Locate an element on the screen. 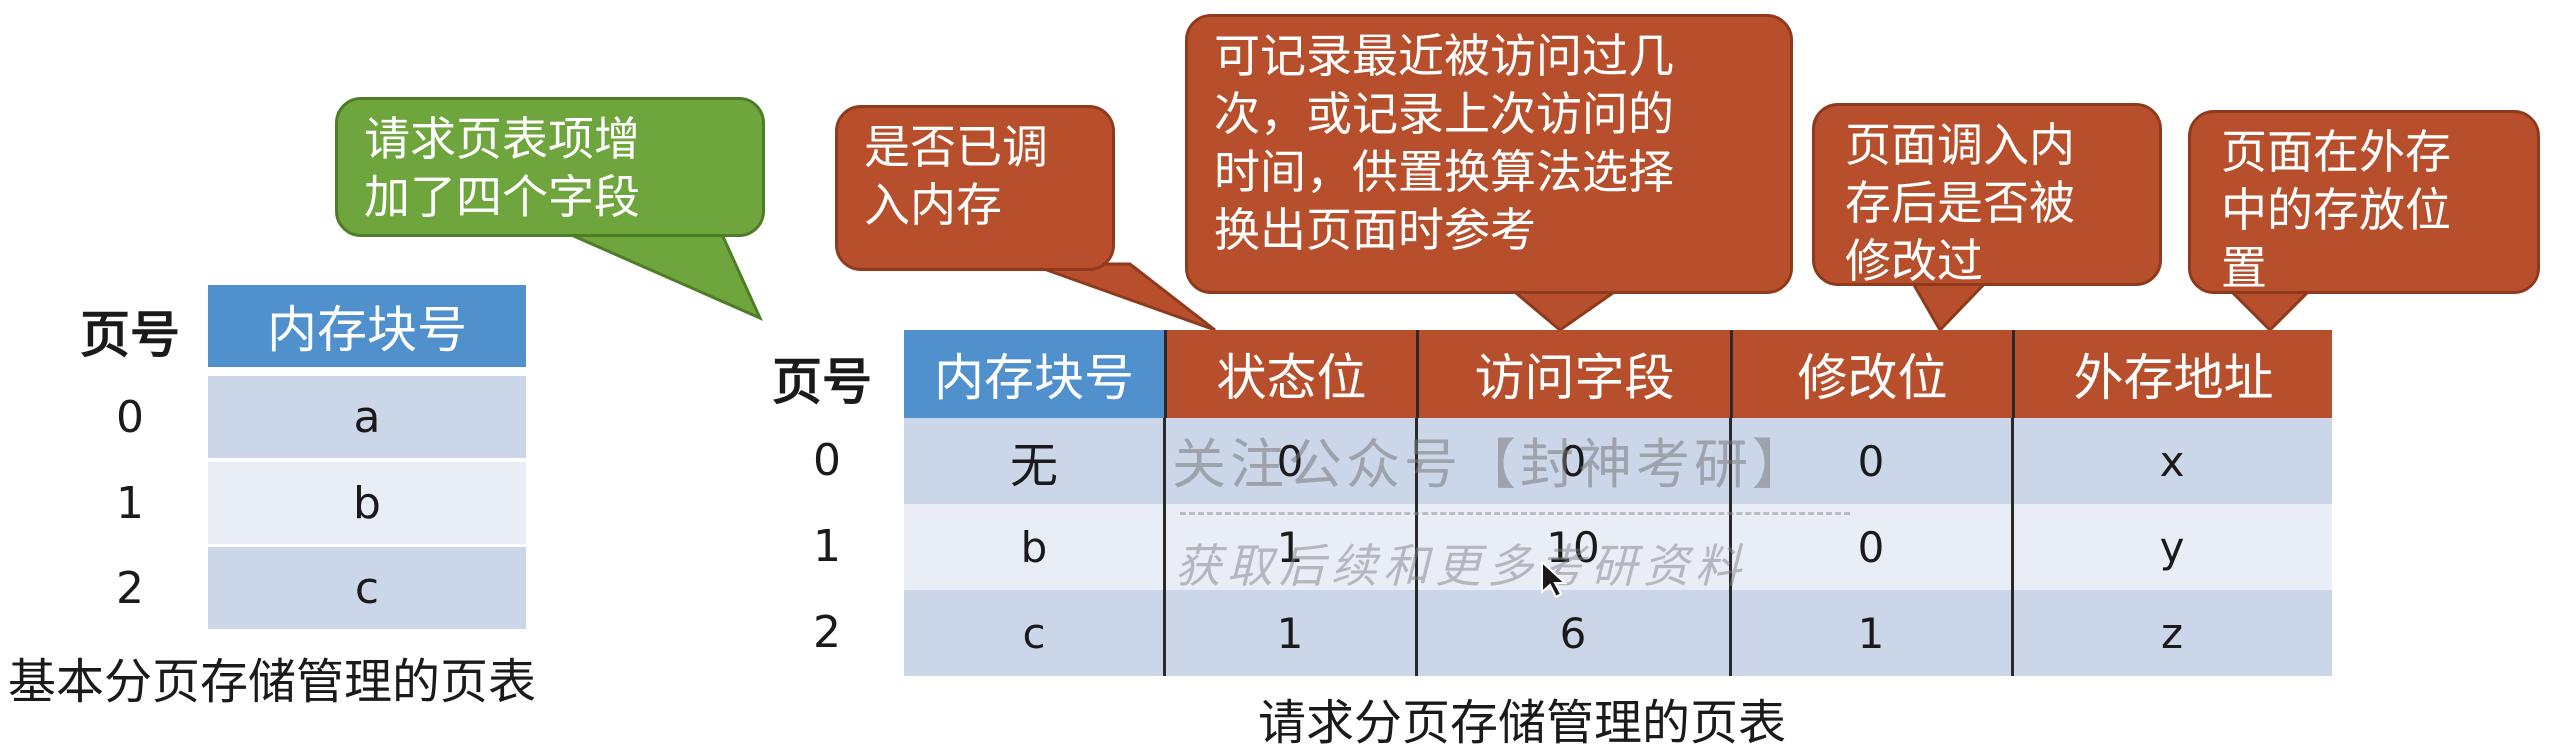 The height and width of the screenshot is (753, 2552). demand-page-no-header: 页号 is located at coordinates (822, 382).